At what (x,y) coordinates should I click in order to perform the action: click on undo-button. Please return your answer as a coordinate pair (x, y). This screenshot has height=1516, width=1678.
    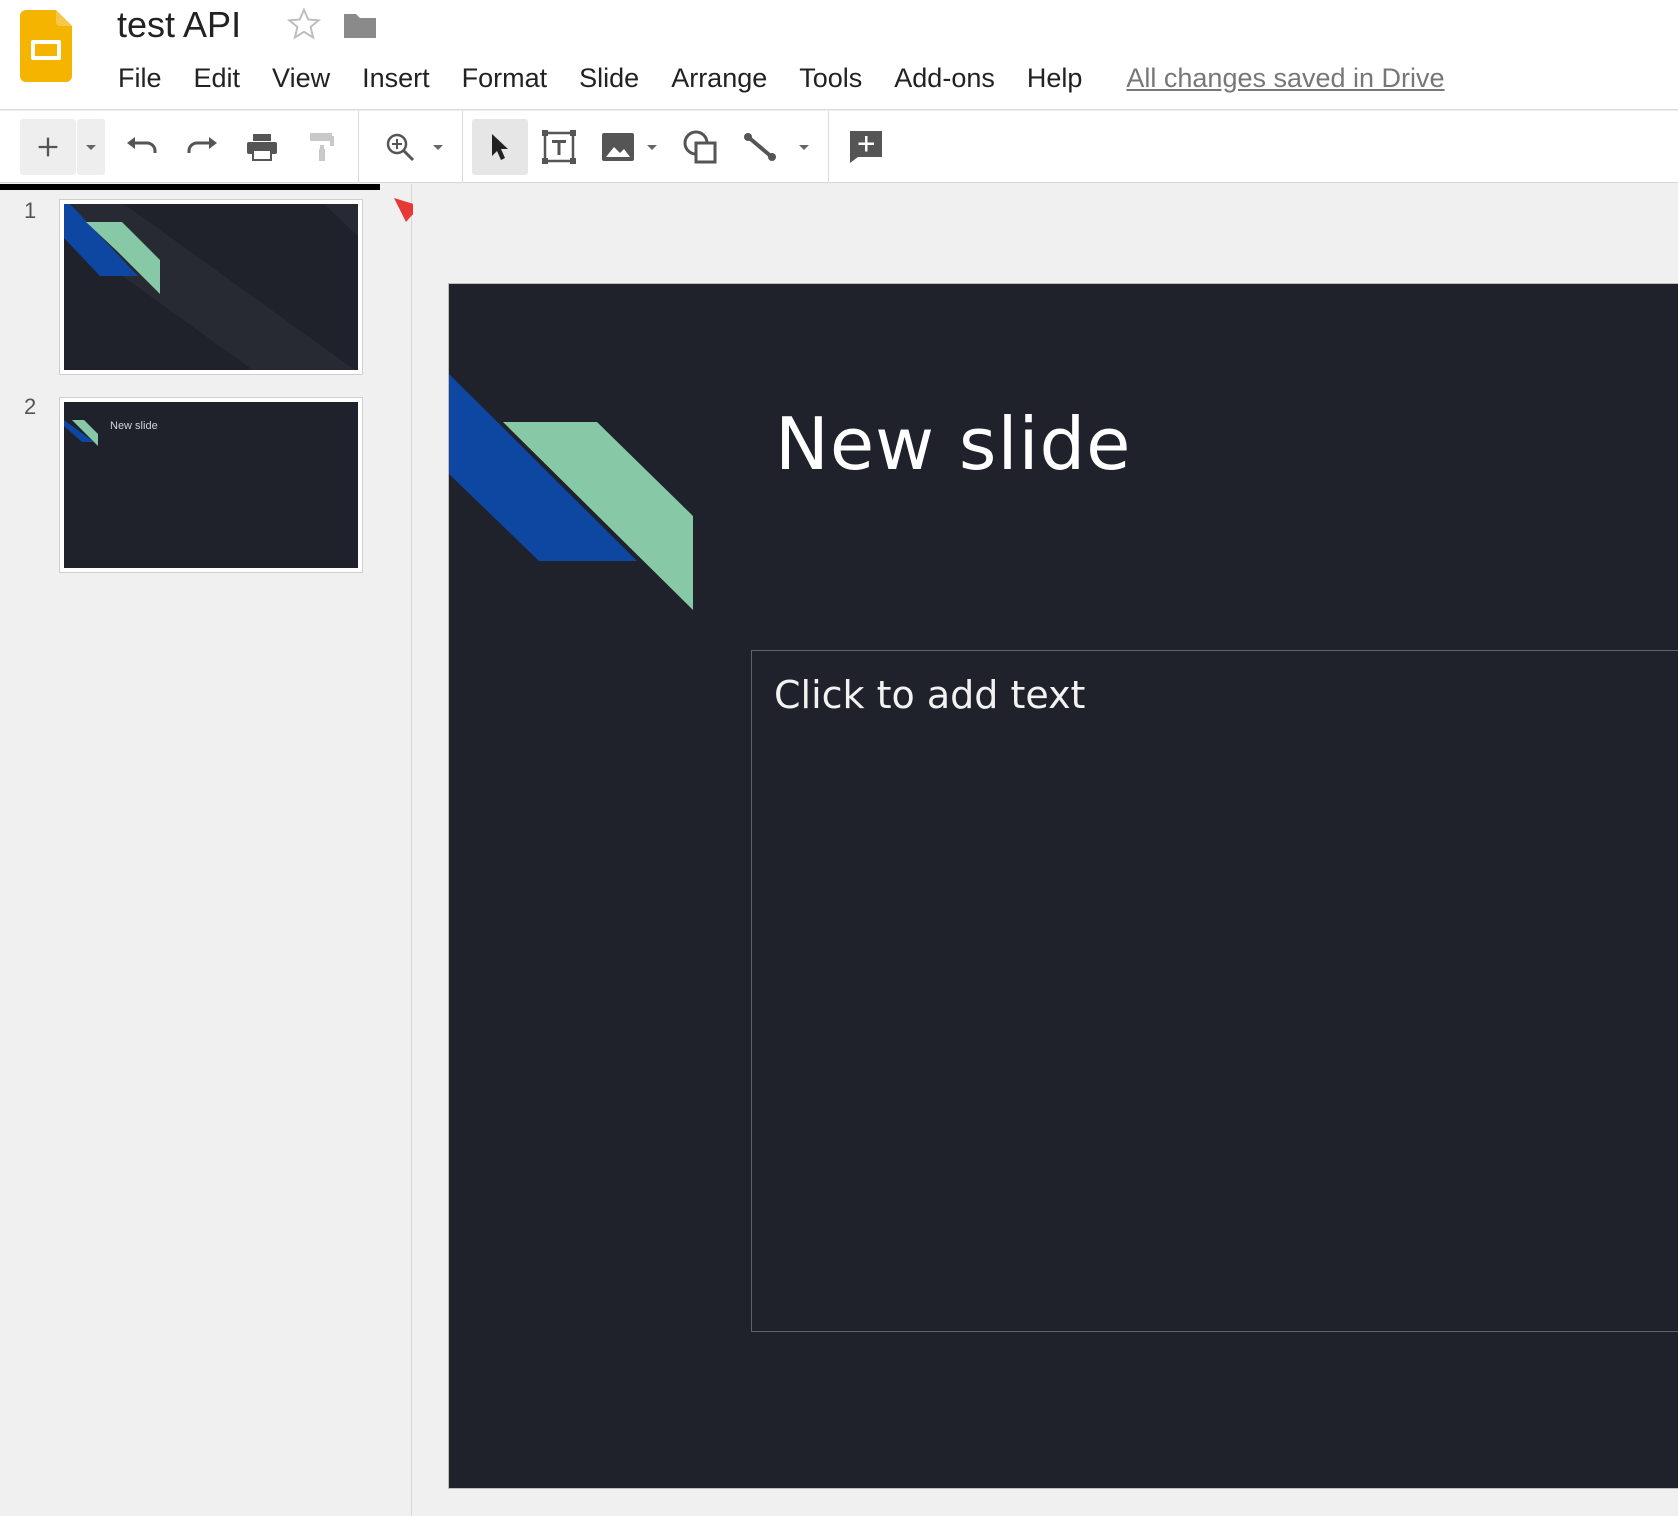
    Looking at the image, I should click on (142, 147).